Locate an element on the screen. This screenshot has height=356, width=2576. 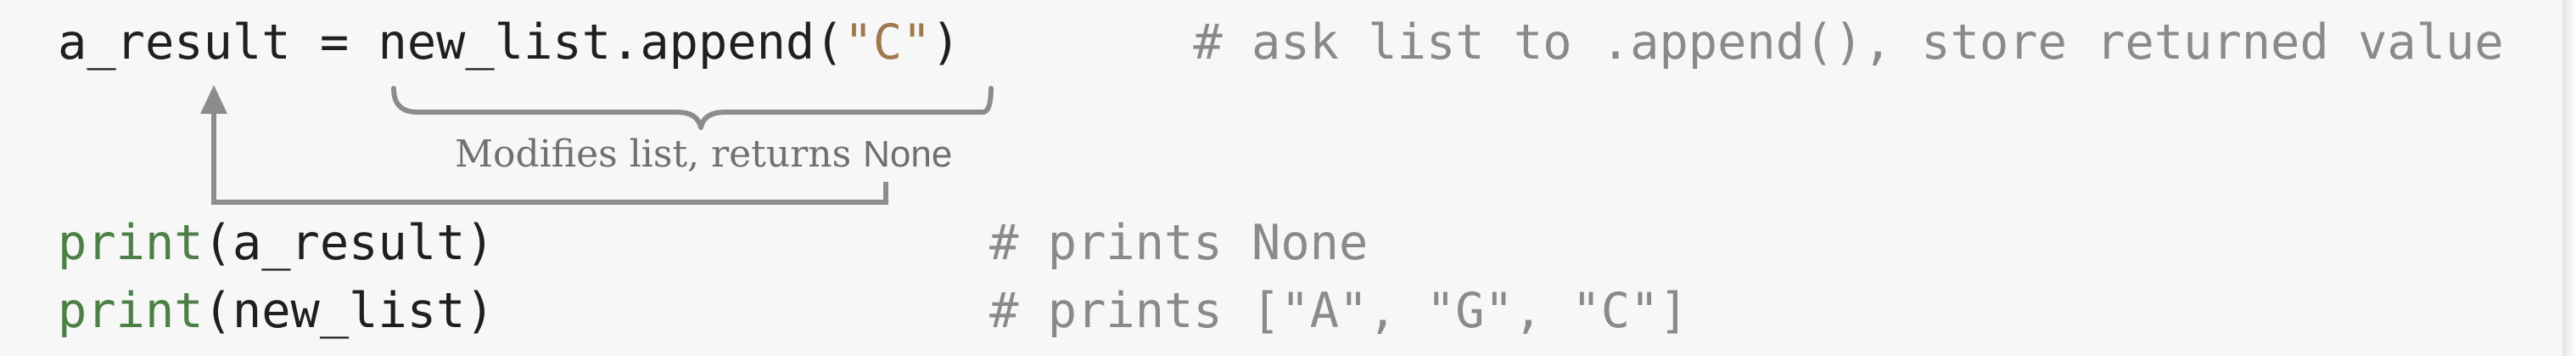
annotation-graphics is located at coordinates (597, 145).